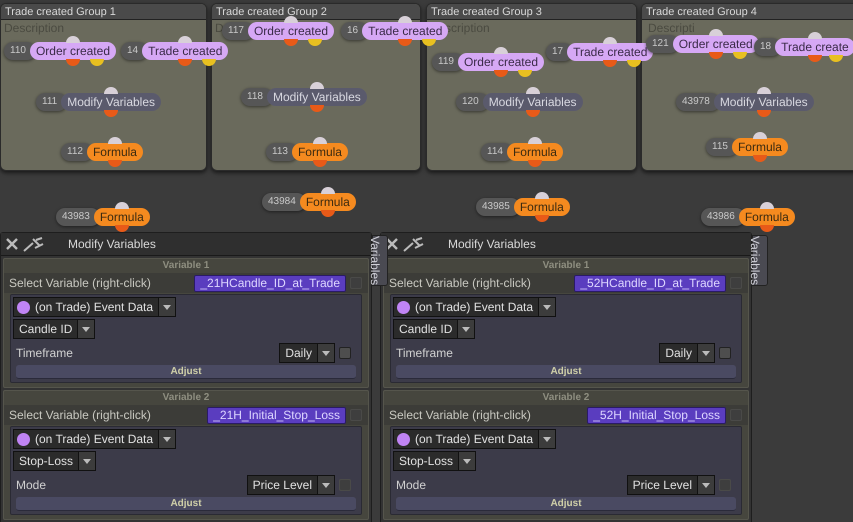  Describe the element at coordinates (531, 12) in the screenshot. I see `group-title: Trade created Group 3` at that location.